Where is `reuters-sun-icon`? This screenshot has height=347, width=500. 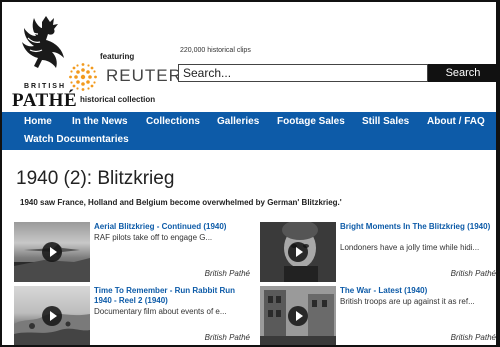
reuters-sun-icon is located at coordinates (83, 77).